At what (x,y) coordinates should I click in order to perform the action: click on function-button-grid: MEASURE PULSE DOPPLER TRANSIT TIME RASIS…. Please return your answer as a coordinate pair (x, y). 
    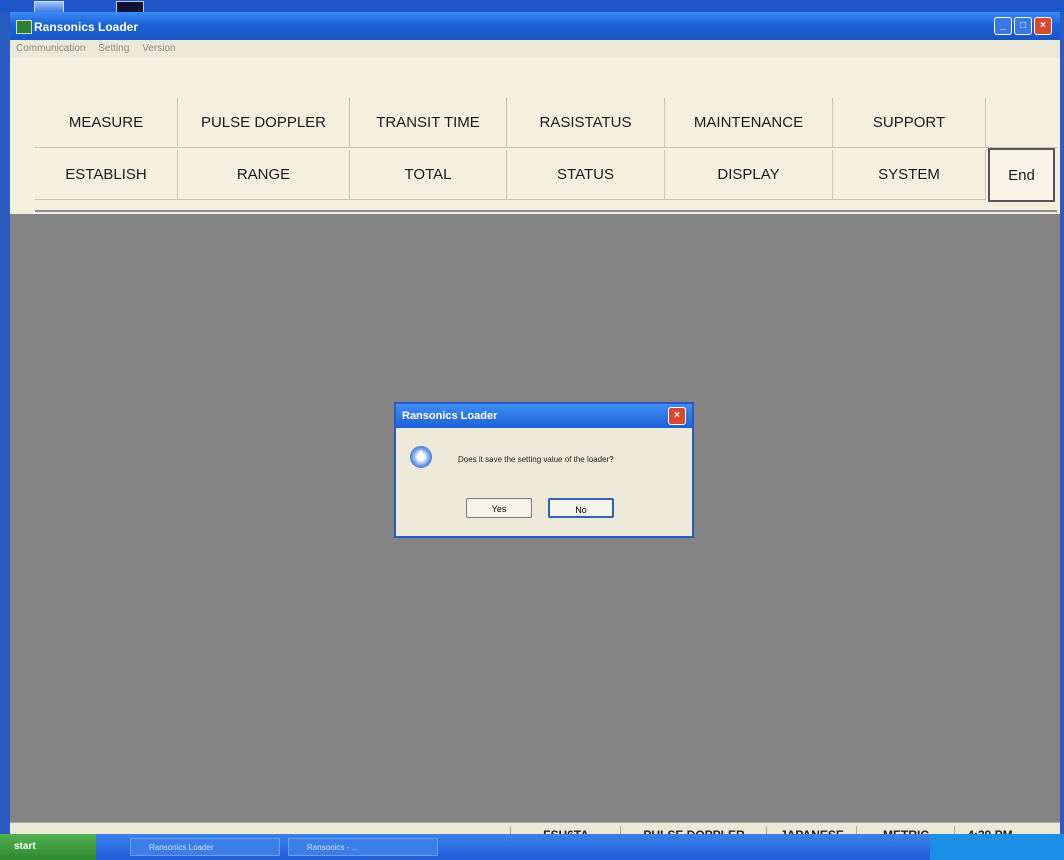
    Looking at the image, I should click on (546, 155).